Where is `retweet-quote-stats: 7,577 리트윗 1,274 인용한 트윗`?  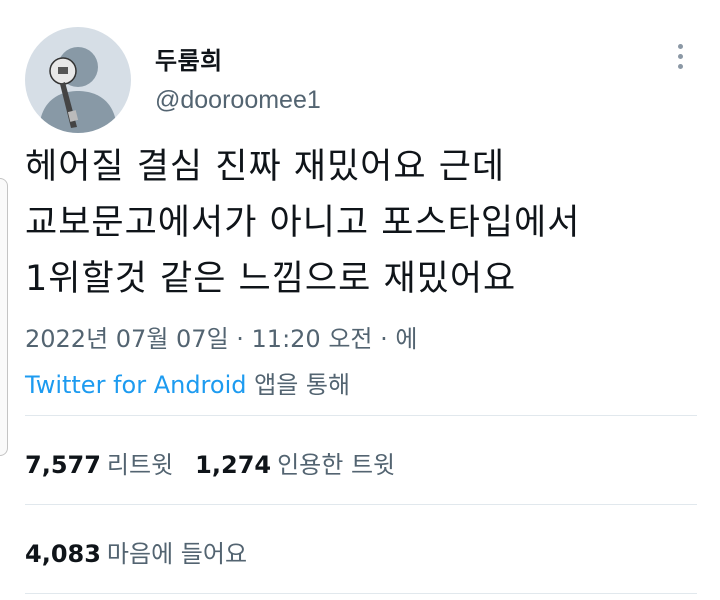 retweet-quote-stats: 7,577 리트윗 1,274 인용한 트윗 is located at coordinates (210, 462).